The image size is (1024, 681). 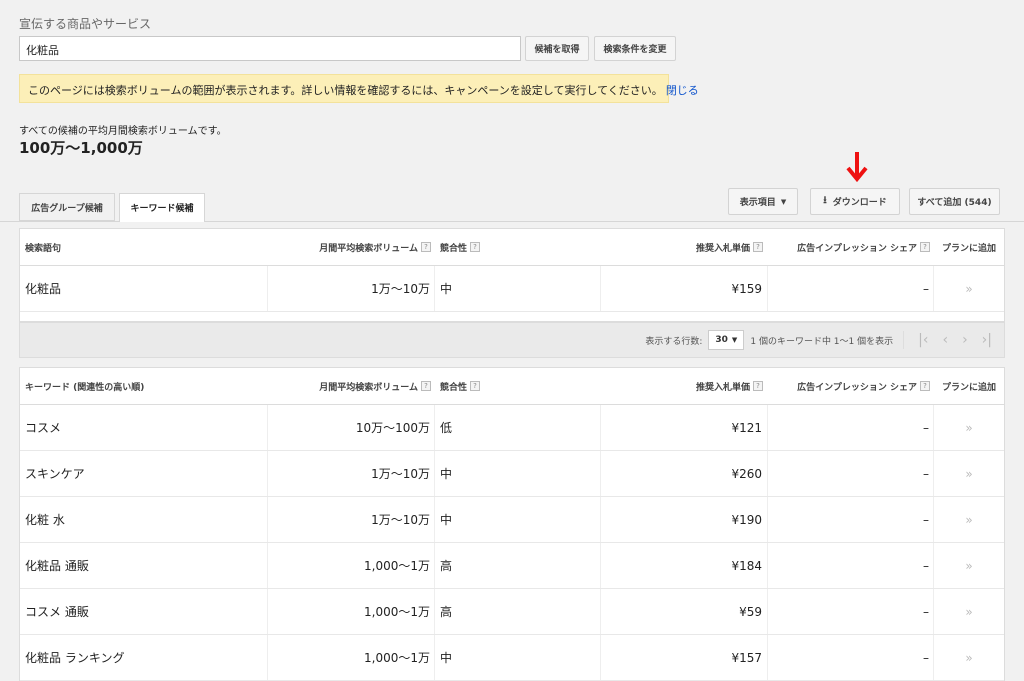 What do you see at coordinates (684, 473) in the screenshot?
I see `cell-bid: ¥260` at bounding box center [684, 473].